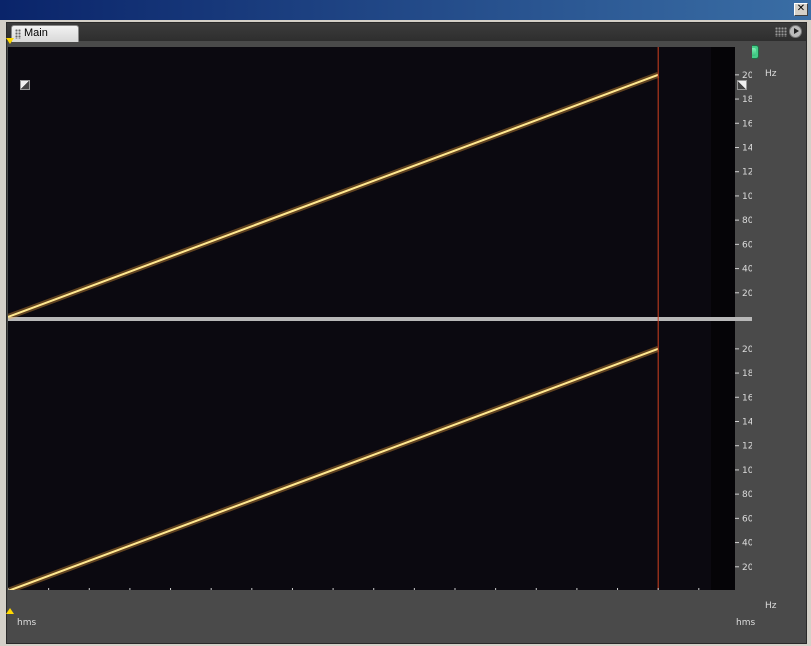  What do you see at coordinates (747, 173) in the screenshot?
I see `freq-tick-label-upper: 12000` at bounding box center [747, 173].